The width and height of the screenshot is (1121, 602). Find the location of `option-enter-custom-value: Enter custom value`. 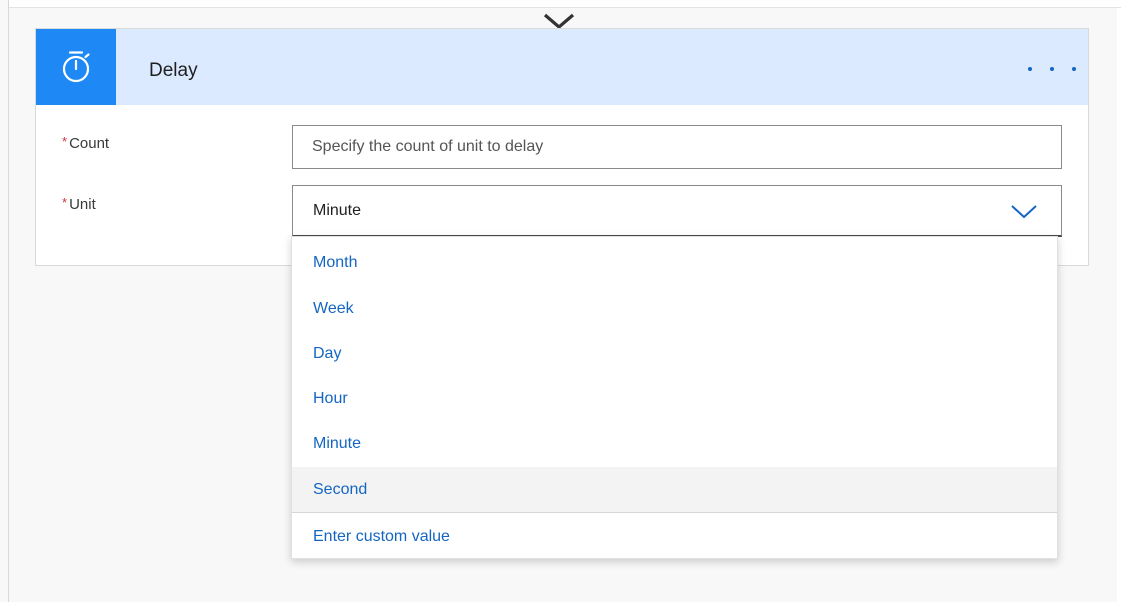

option-enter-custom-value: Enter custom value is located at coordinates (674, 536).